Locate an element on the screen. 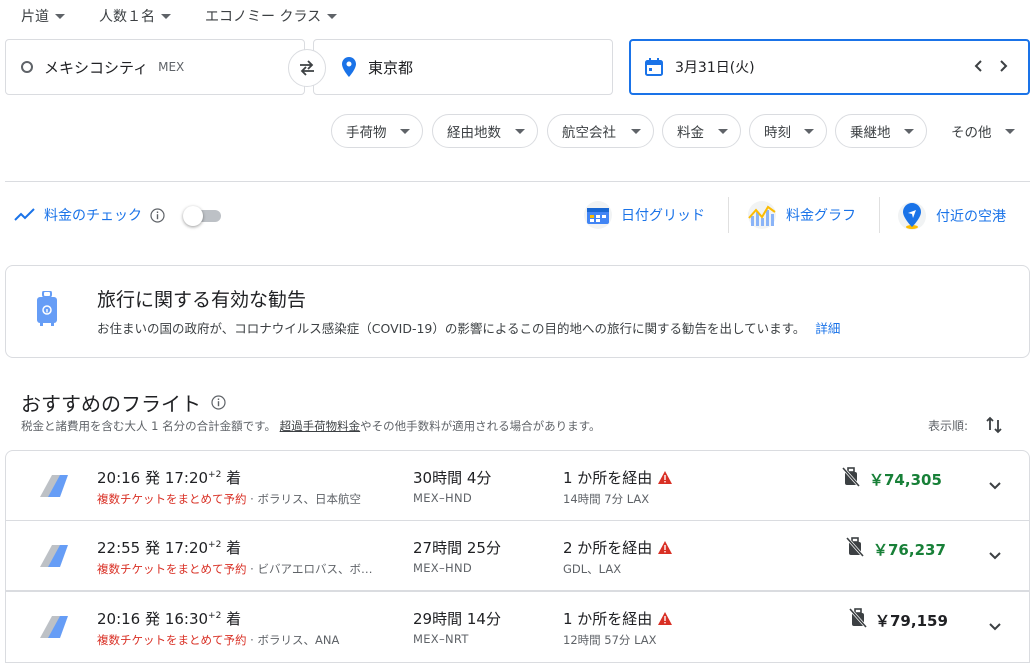 The image size is (1035, 671). cabin-class-dropdown: エコノミー クラス is located at coordinates (271, 16).